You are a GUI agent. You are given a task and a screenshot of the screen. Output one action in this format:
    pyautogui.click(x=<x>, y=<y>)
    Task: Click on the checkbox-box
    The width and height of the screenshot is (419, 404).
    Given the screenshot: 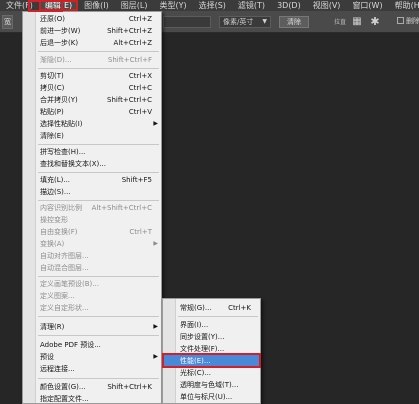 What is the action you would take?
    pyautogui.click(x=400, y=20)
    